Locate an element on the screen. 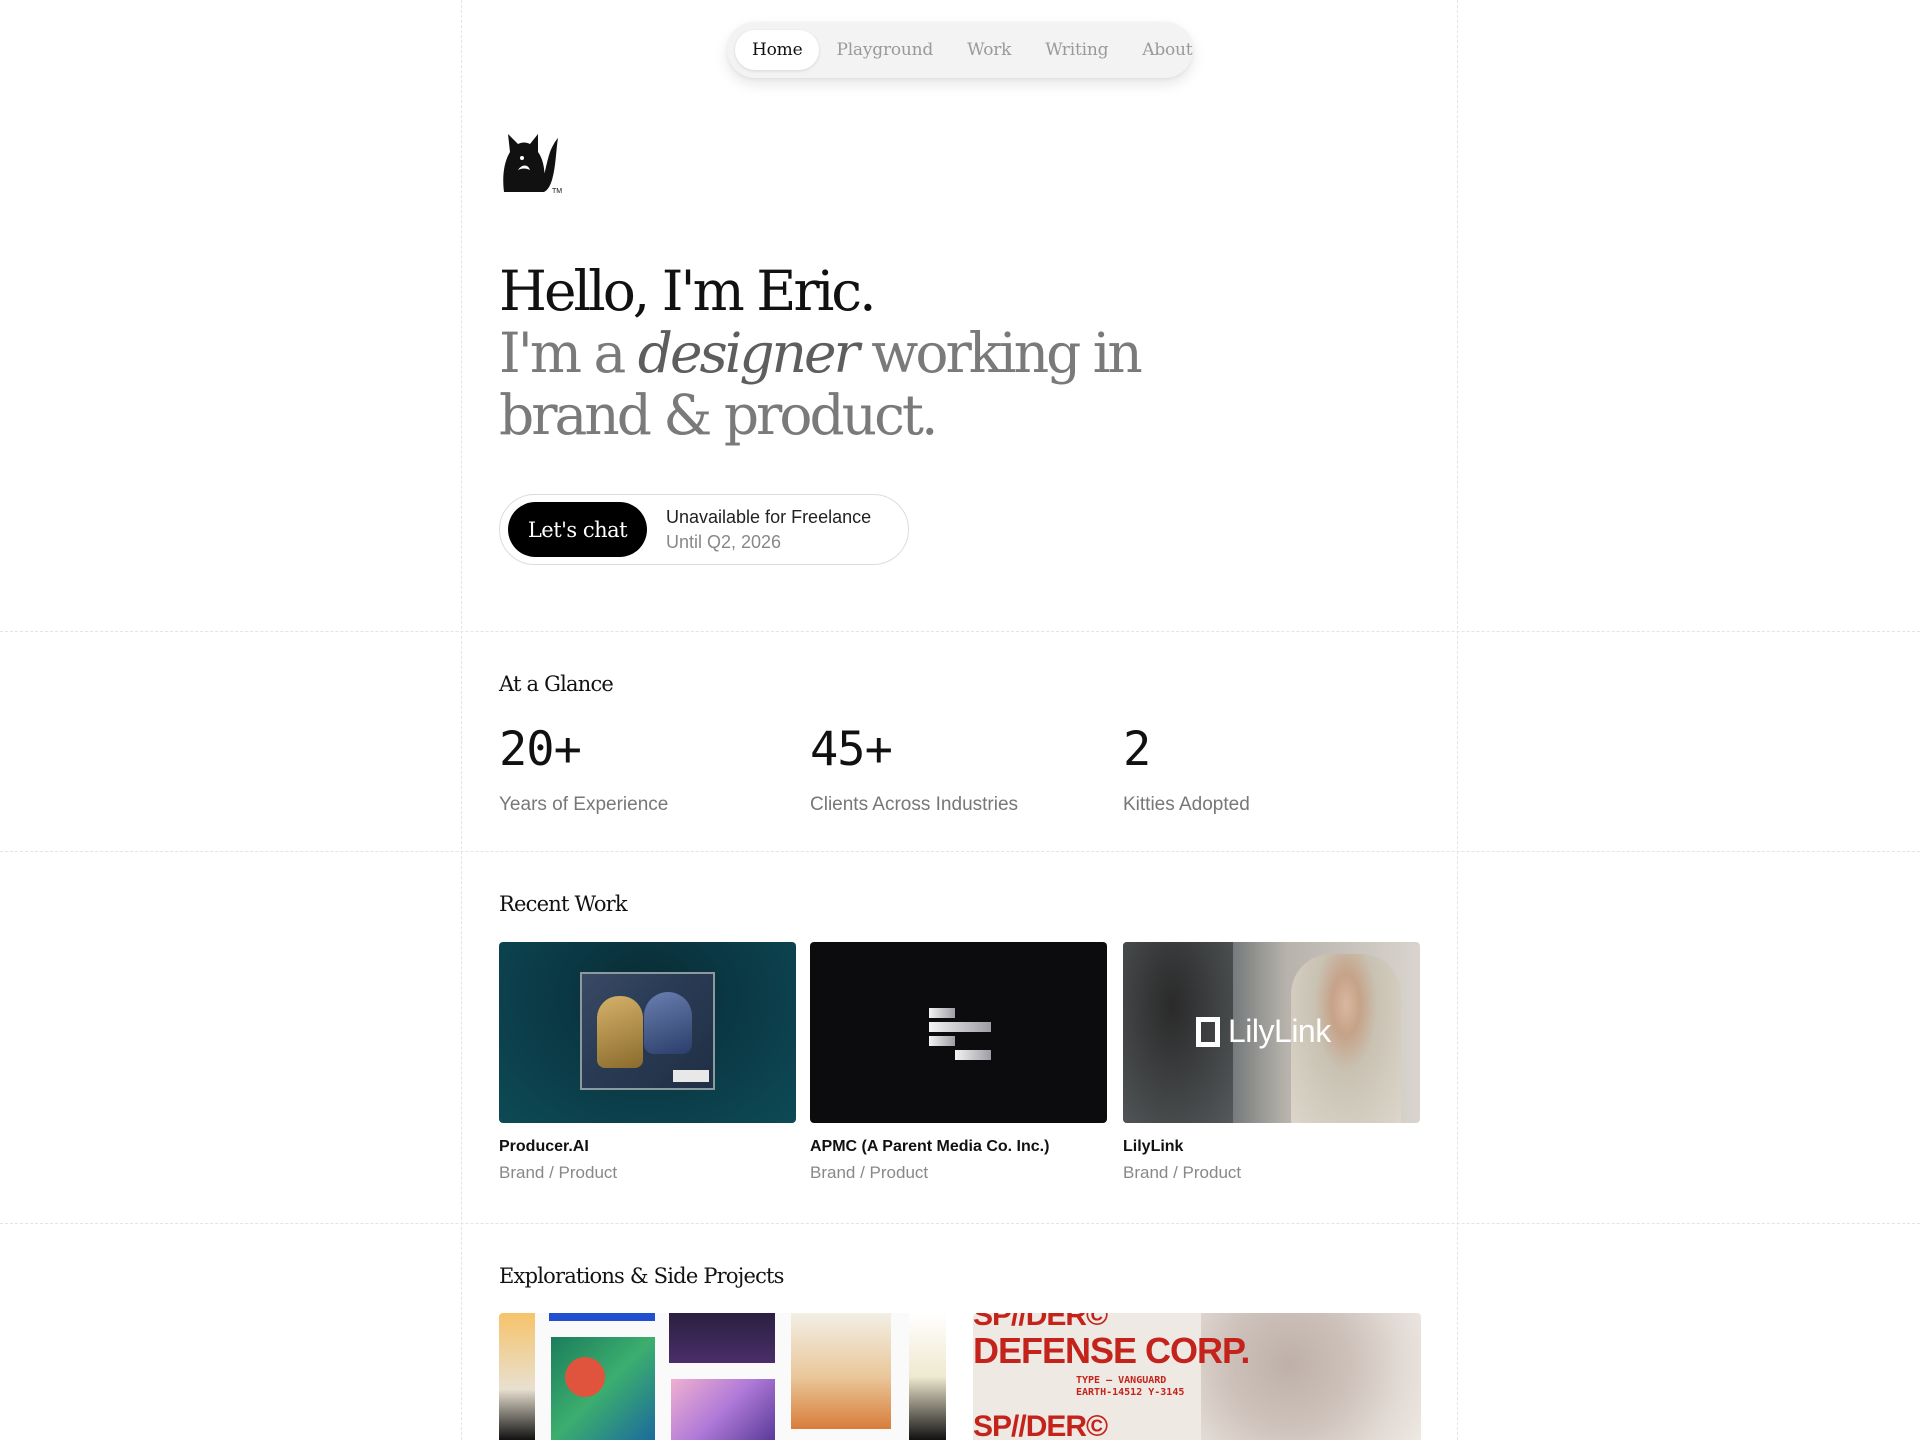  nav-playground: Playground is located at coordinates (884, 50).